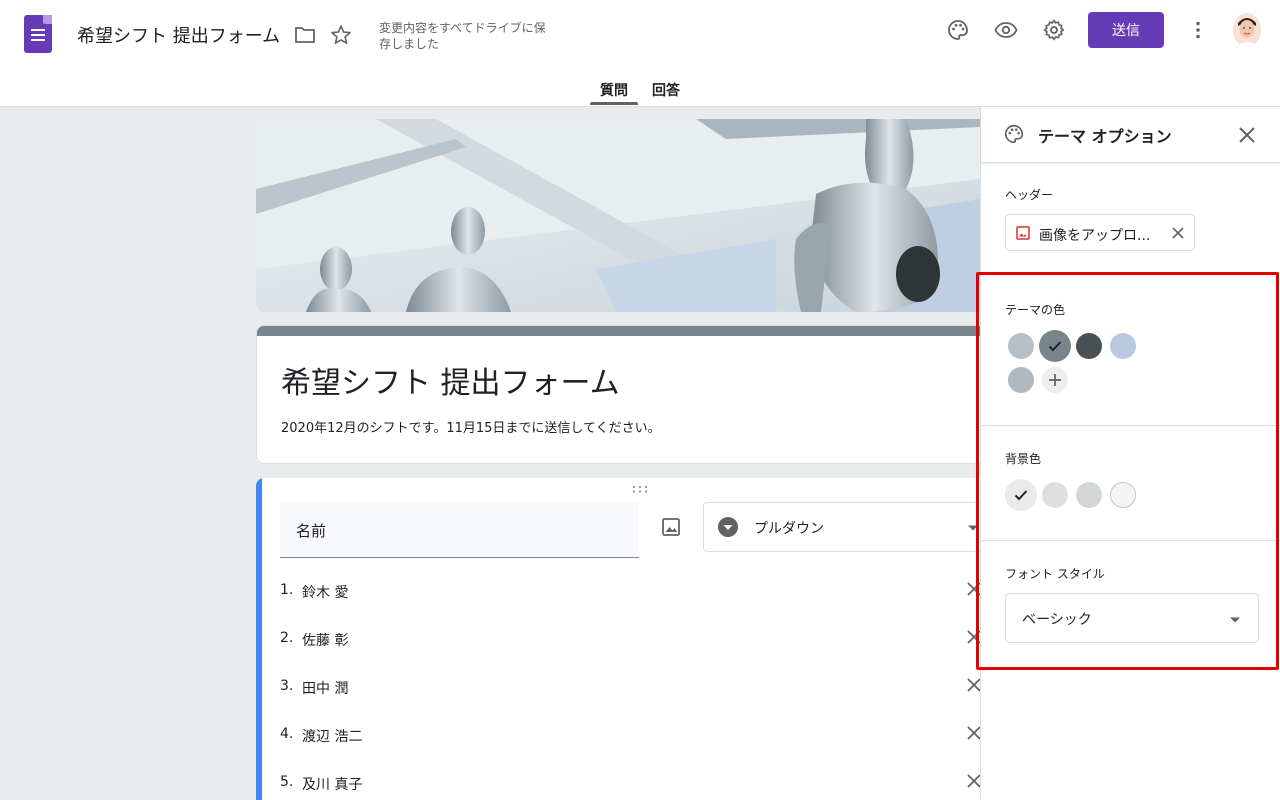  What do you see at coordinates (462, 36) in the screenshot?
I see `save-status-text: 変更内容をすべてドライブに保存しました` at bounding box center [462, 36].